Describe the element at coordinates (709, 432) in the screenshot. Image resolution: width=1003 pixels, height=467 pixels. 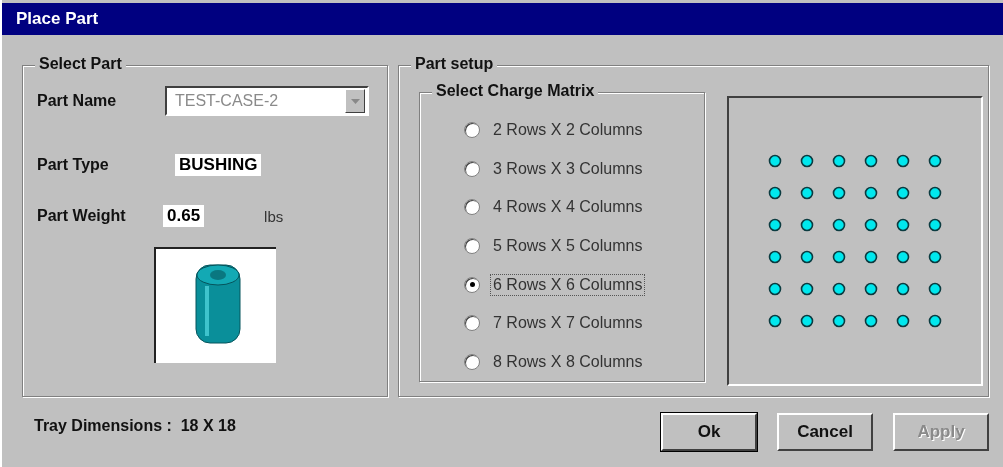
I see `dialog-button: Ok` at that location.